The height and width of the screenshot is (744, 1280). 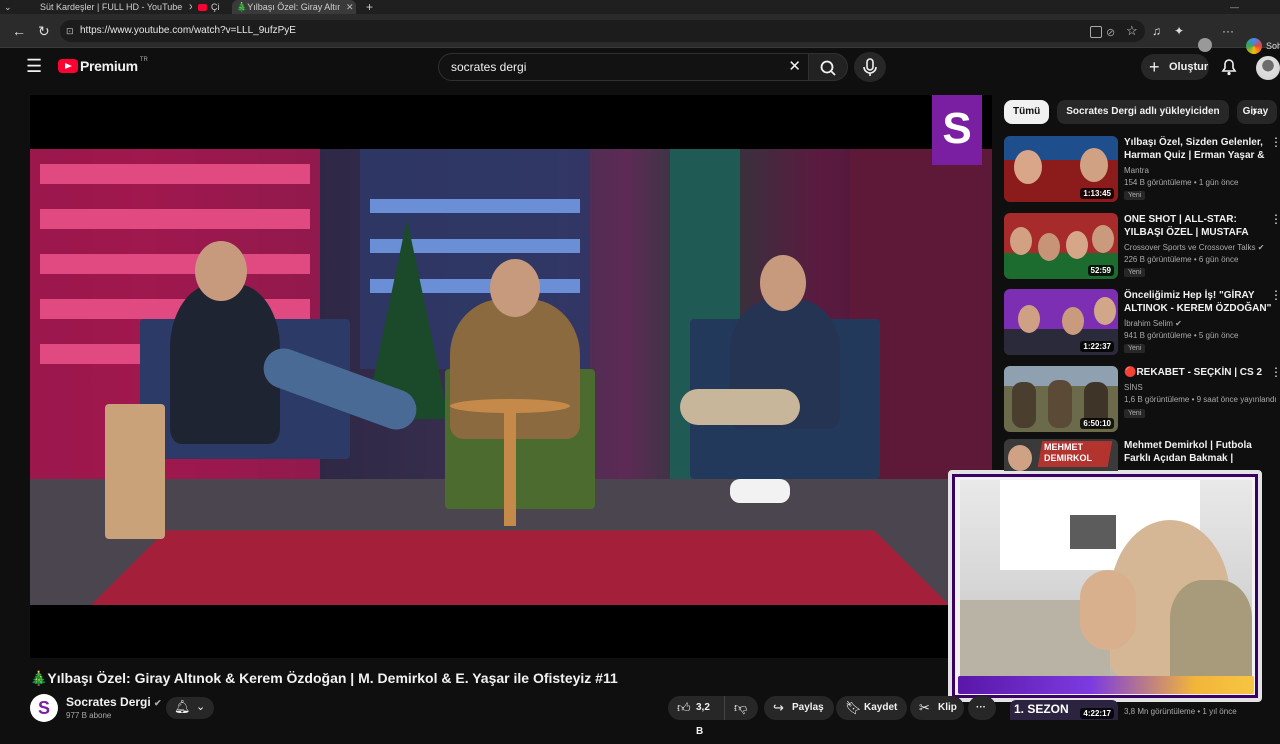 What do you see at coordinates (1027, 112) in the screenshot?
I see `chip-all: Tümü` at bounding box center [1027, 112].